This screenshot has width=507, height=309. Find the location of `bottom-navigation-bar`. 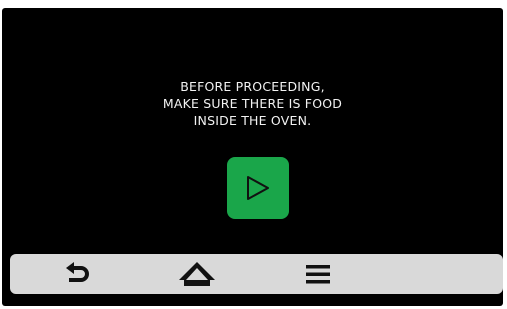

bottom-navigation-bar is located at coordinates (256, 274).